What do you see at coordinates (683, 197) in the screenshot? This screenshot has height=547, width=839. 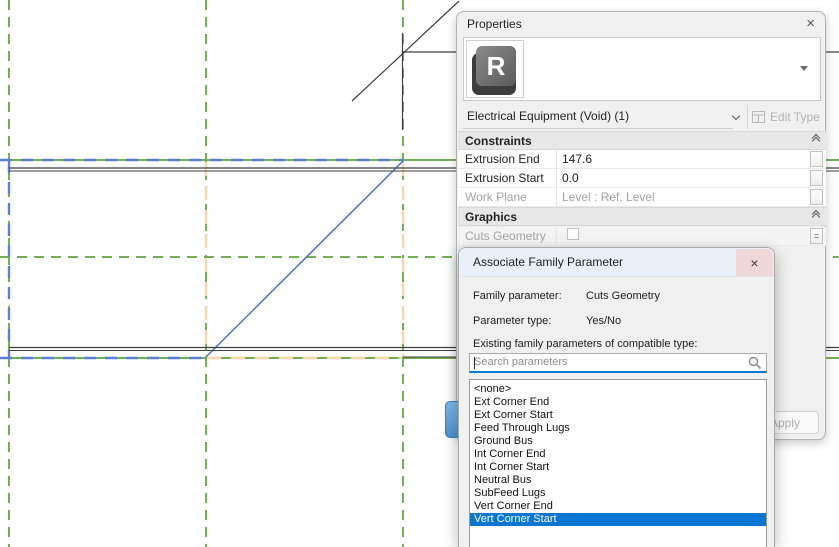 I see `property-value-field: Level : Ref. Level` at bounding box center [683, 197].